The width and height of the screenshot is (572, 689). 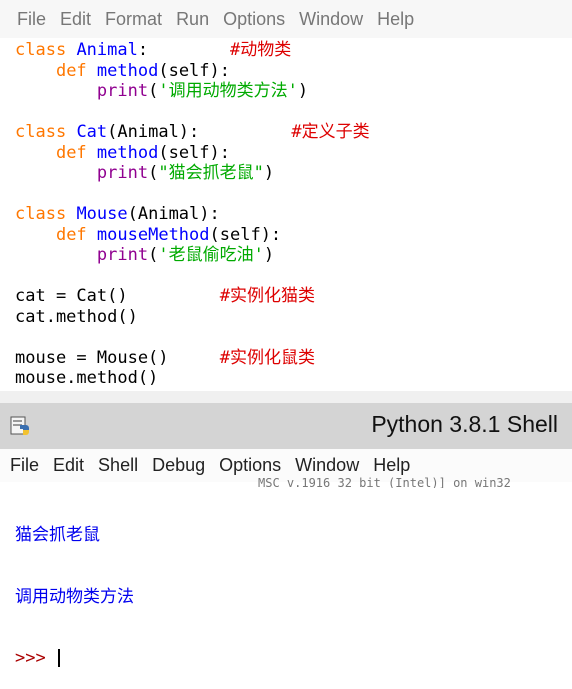 I want to click on shell-menu-file: File, so click(x=23, y=465).